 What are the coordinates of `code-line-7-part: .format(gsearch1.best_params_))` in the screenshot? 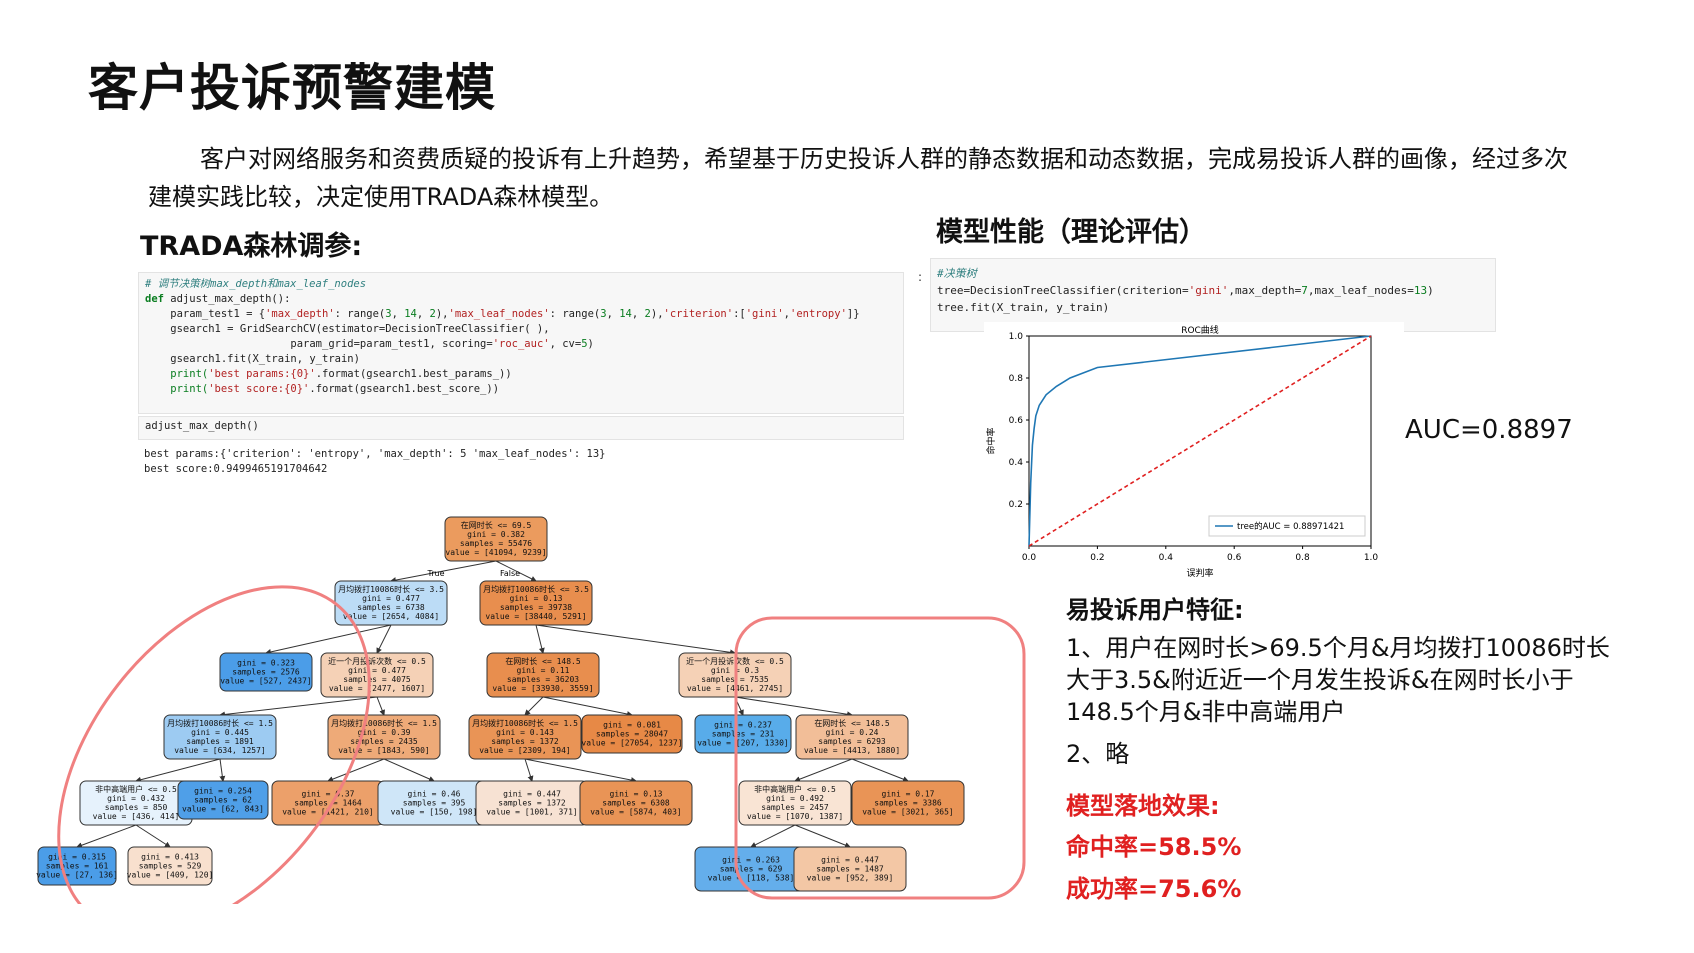 It's located at (413, 374).